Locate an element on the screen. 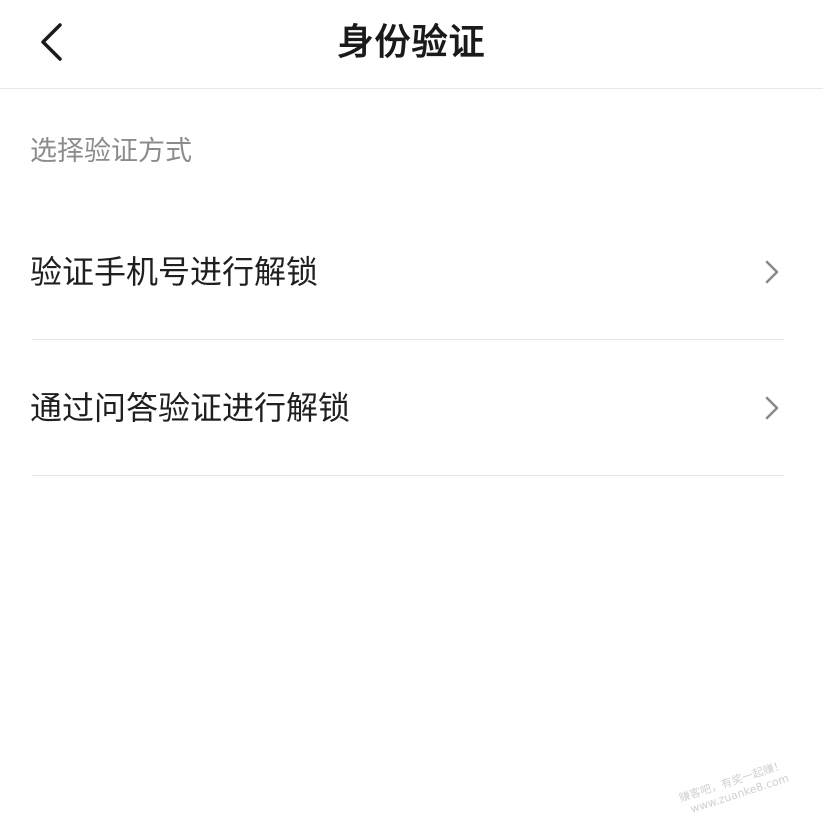 The image size is (823, 832). navigation-bar: 身份验证 is located at coordinates (411, 44).